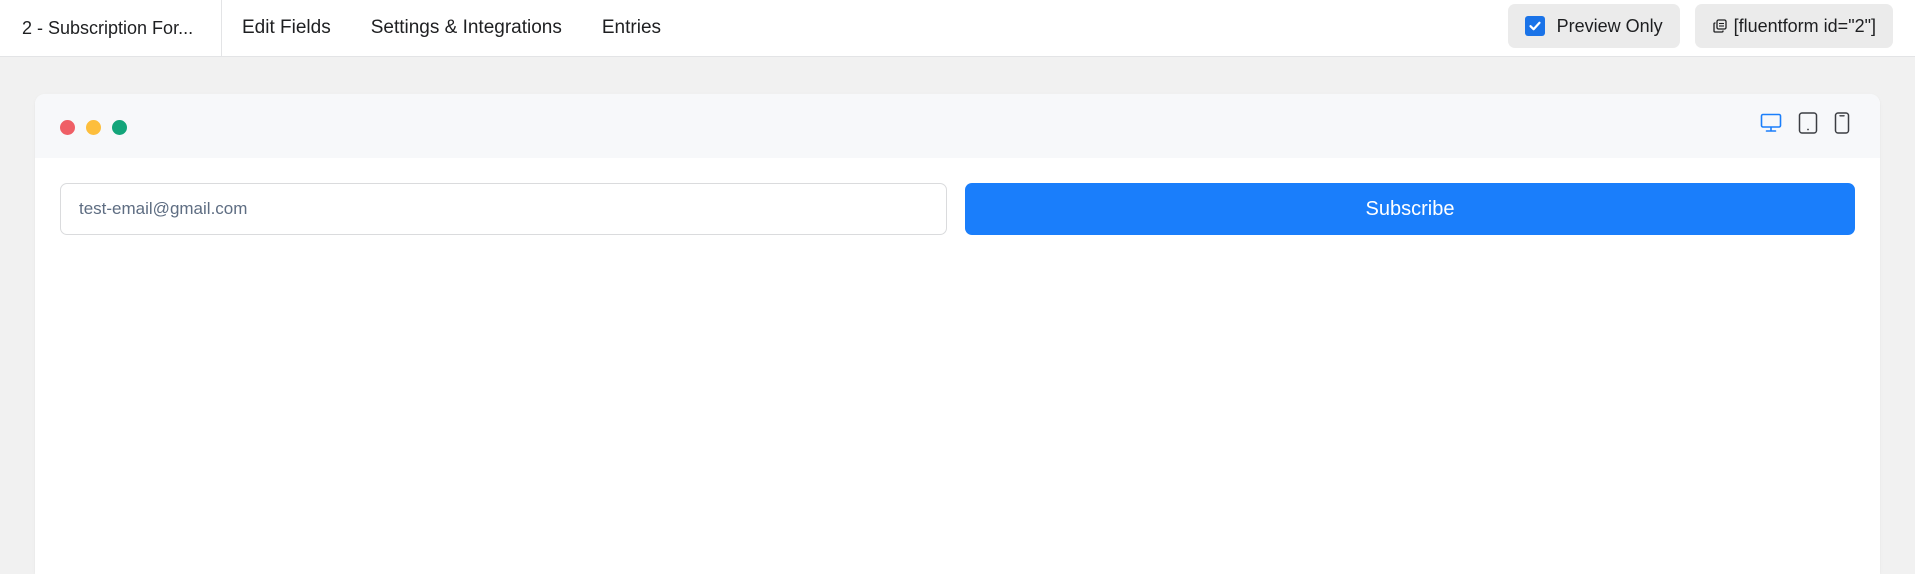  Describe the element at coordinates (1410, 209) in the screenshot. I see `subscribe-button: Subscribe` at that location.